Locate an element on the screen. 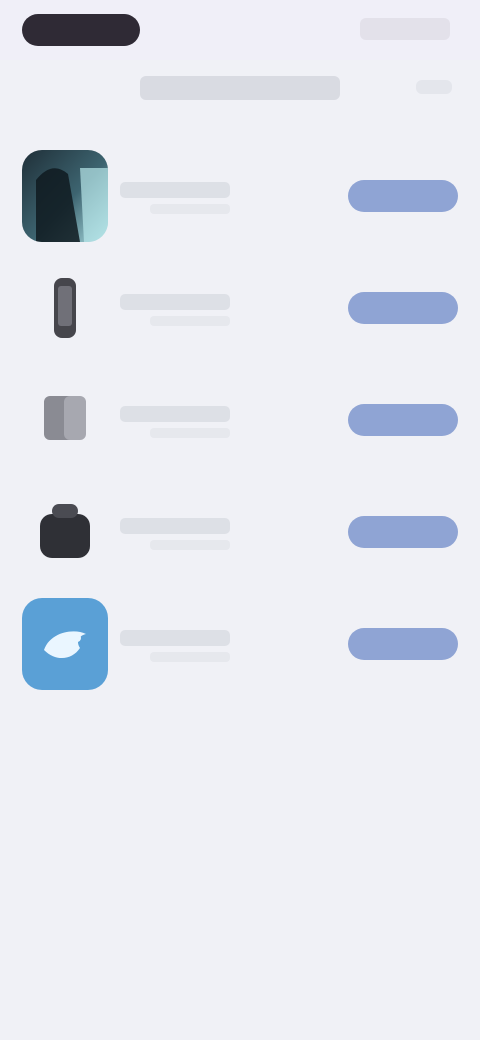  phone-icon is located at coordinates (65, 308).